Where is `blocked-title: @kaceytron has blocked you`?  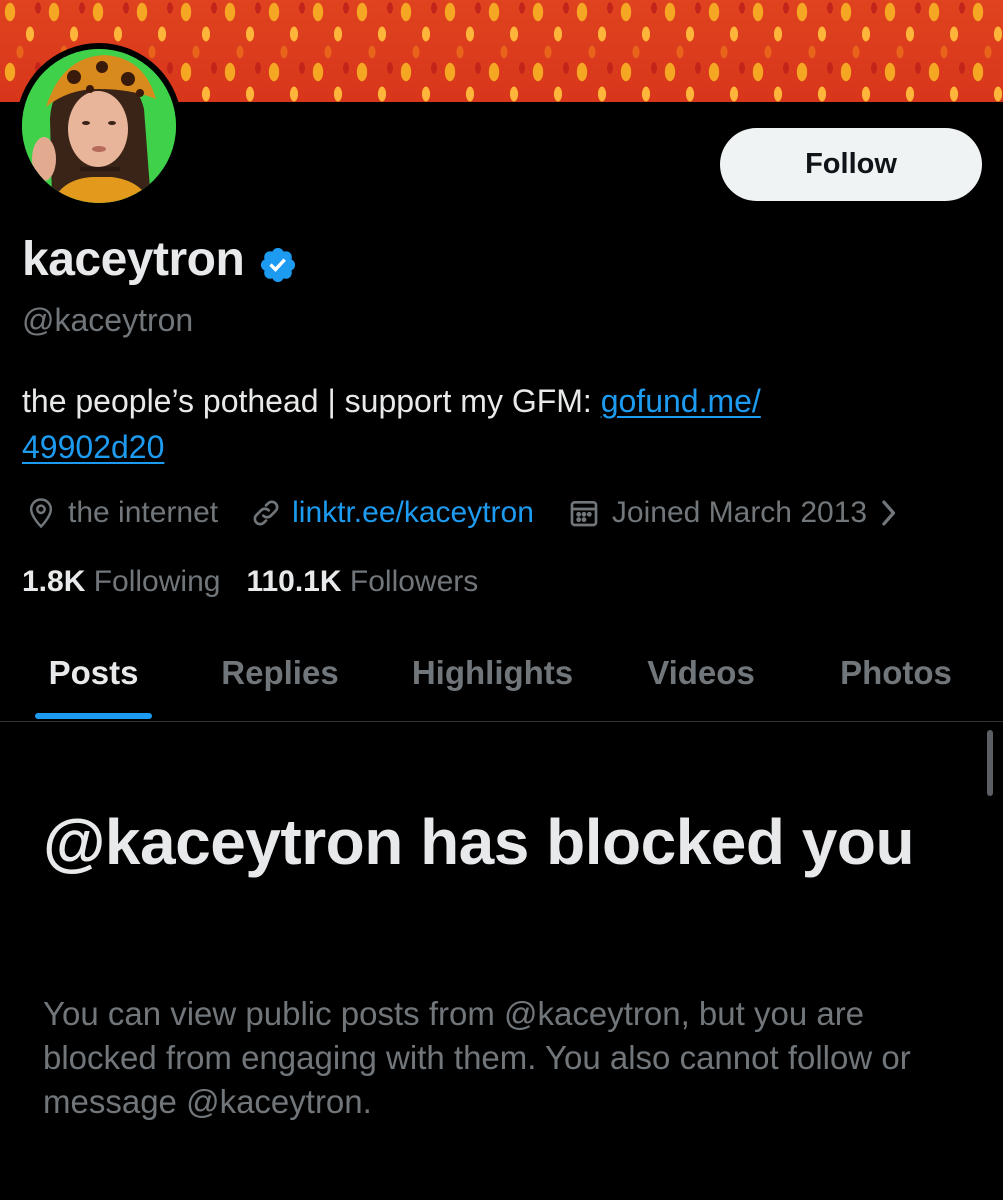
blocked-title: @kaceytron has blocked you is located at coordinates (479, 842).